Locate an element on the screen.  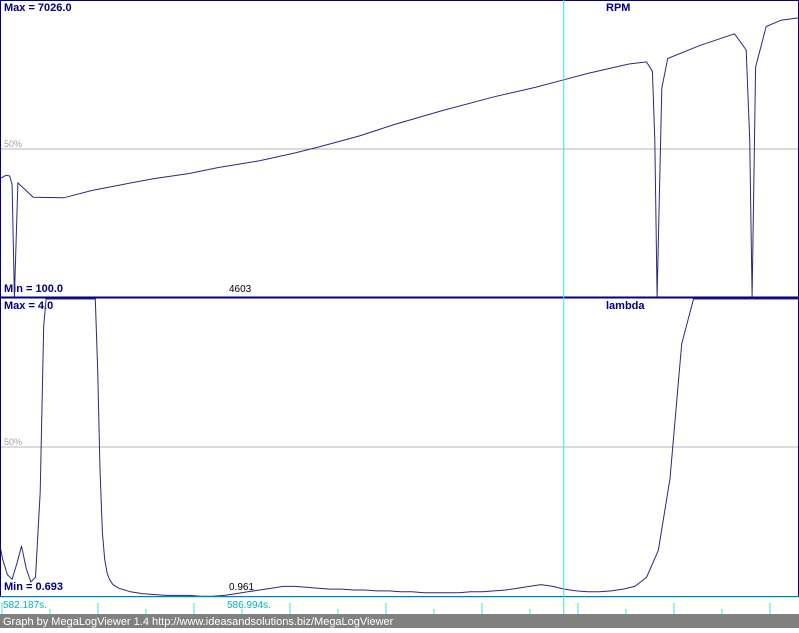
lambda-mid-label: 50% is located at coordinates (13, 442).